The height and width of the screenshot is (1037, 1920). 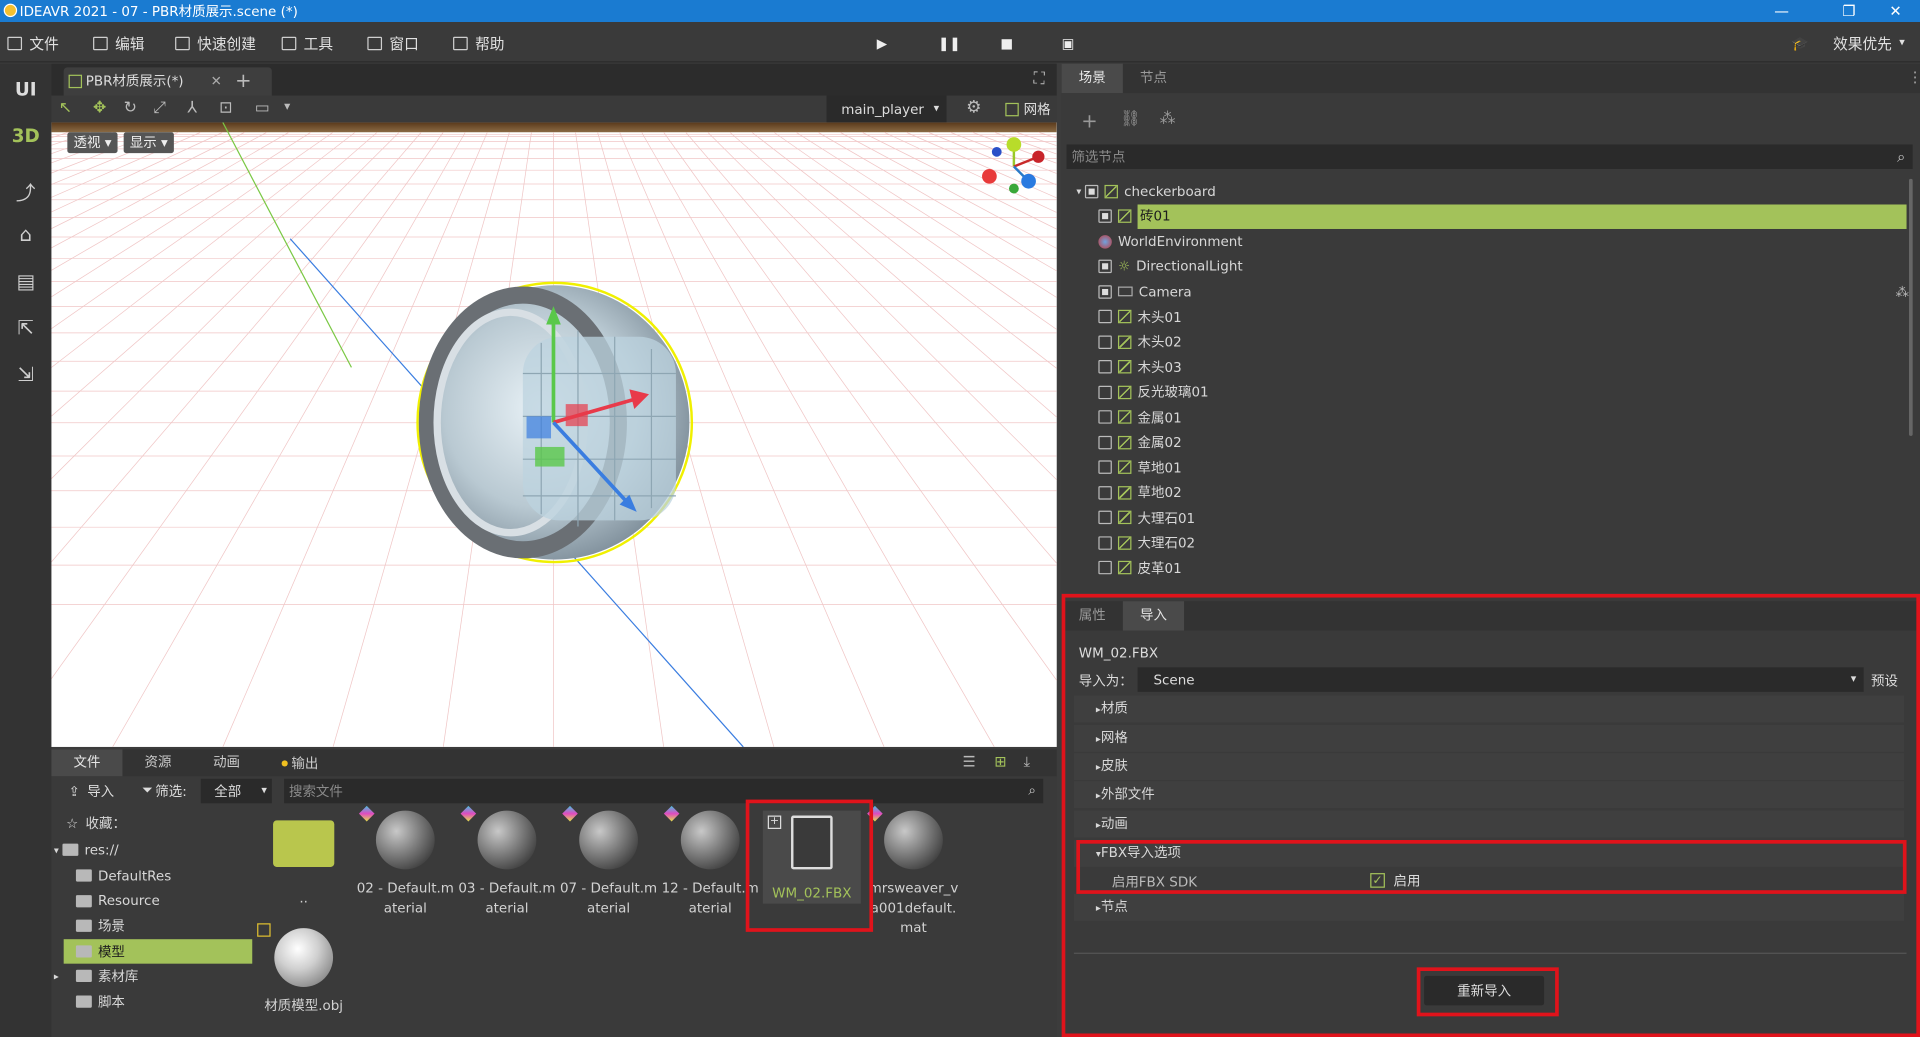 I want to click on favorites-item: ☆ 收藏：, so click(x=96, y=823).